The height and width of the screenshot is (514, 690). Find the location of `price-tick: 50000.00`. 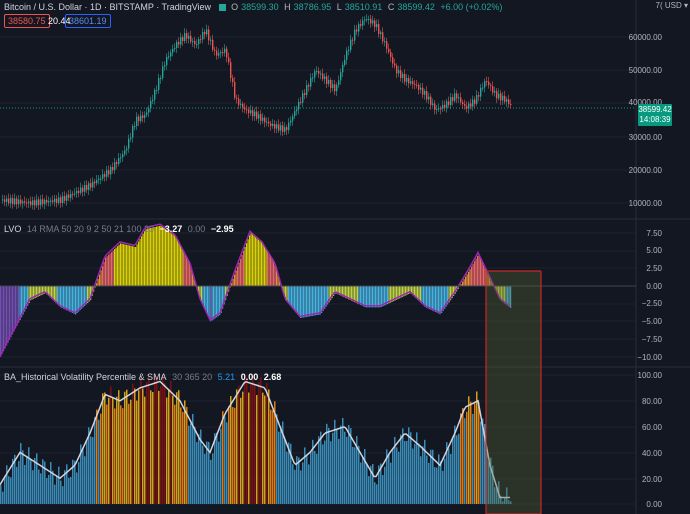

price-tick: 50000.00 is located at coordinates (645, 70).